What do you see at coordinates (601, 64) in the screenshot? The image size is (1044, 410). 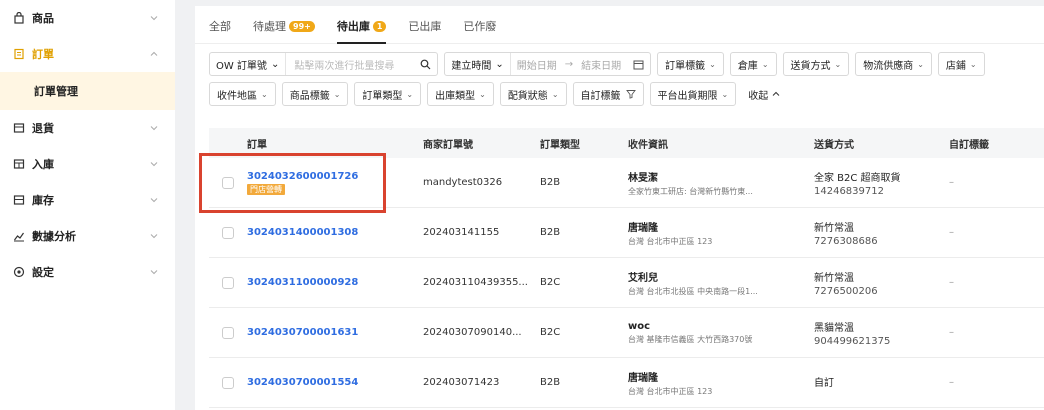 I see `end-date-input: 結束日期` at bounding box center [601, 64].